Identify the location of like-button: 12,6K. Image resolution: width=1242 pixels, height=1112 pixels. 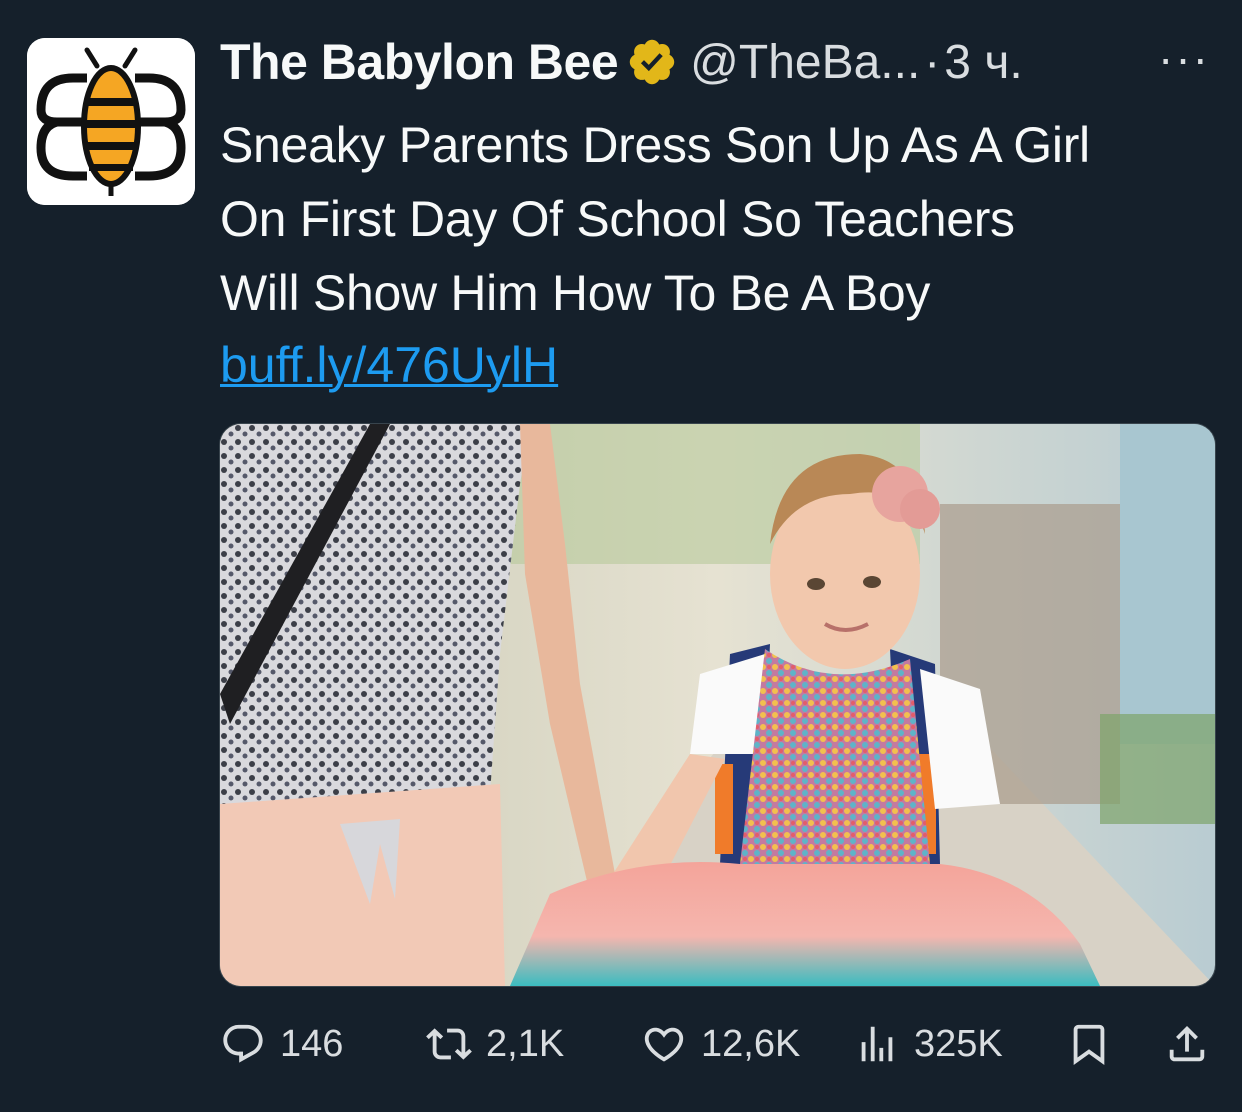
(720, 1044).